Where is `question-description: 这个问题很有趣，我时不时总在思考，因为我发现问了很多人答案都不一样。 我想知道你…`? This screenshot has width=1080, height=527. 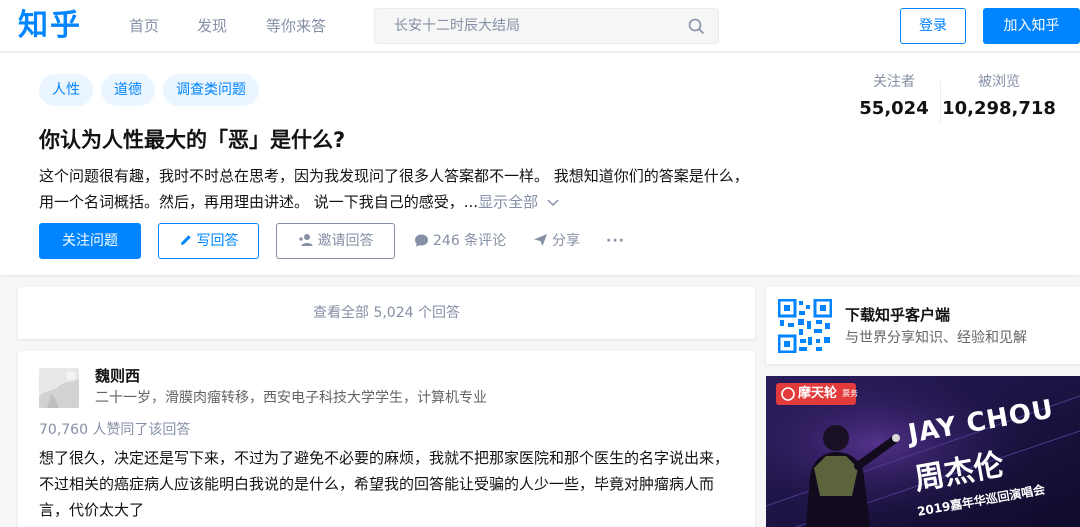 question-description: 这个问题很有趣，我时不时总在思考，因为我发现问了很多人答案都不一样。 我想知道你… is located at coordinates (396, 189).